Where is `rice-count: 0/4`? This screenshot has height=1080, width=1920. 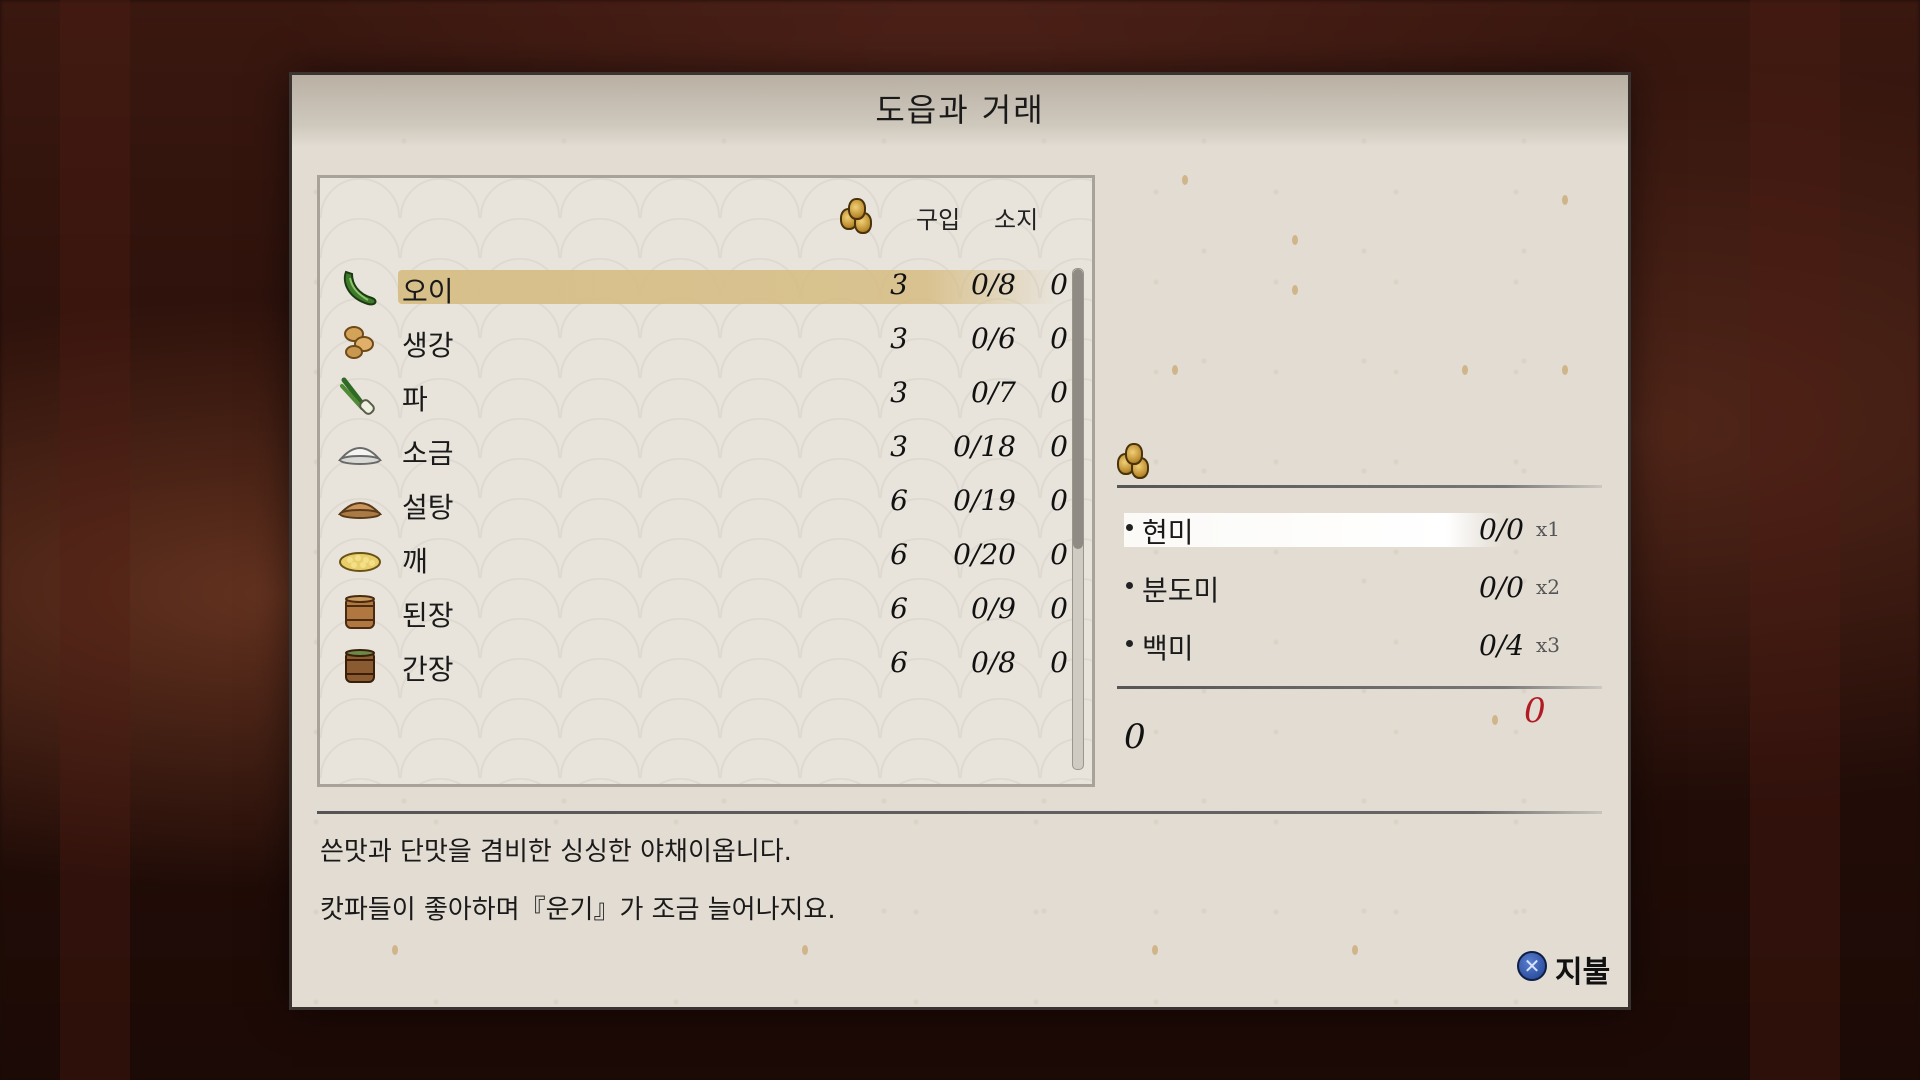
rice-count: 0/4 is located at coordinates (1501, 645).